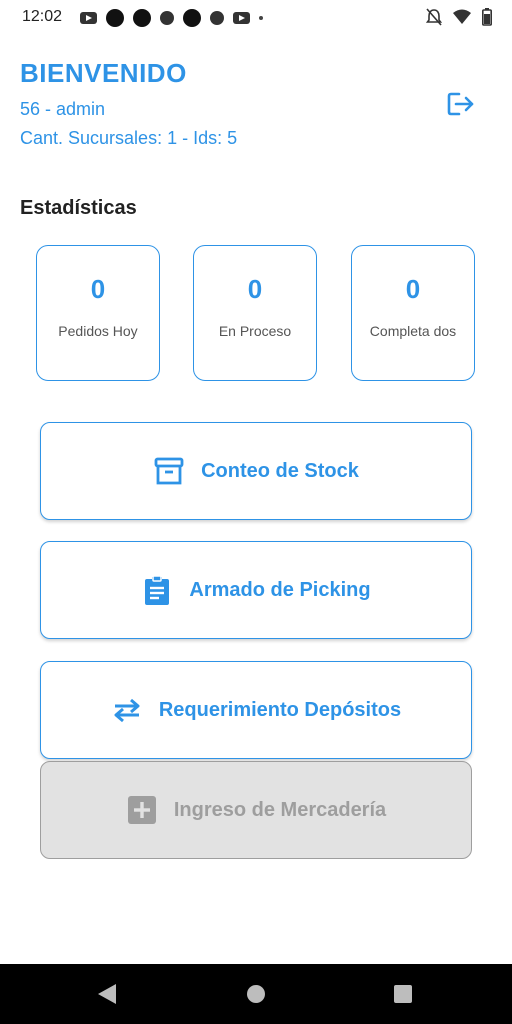 The image size is (512, 1024). What do you see at coordinates (129, 138) in the screenshot?
I see `branch-info: Cant. Sucursales: 1 - Ids: 5` at bounding box center [129, 138].